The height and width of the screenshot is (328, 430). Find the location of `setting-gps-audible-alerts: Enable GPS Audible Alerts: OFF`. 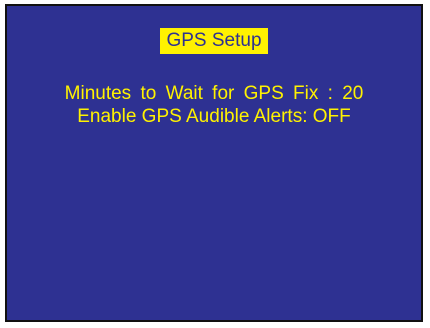

setting-gps-audible-alerts: Enable GPS Audible Alerts: OFF is located at coordinates (214, 116).